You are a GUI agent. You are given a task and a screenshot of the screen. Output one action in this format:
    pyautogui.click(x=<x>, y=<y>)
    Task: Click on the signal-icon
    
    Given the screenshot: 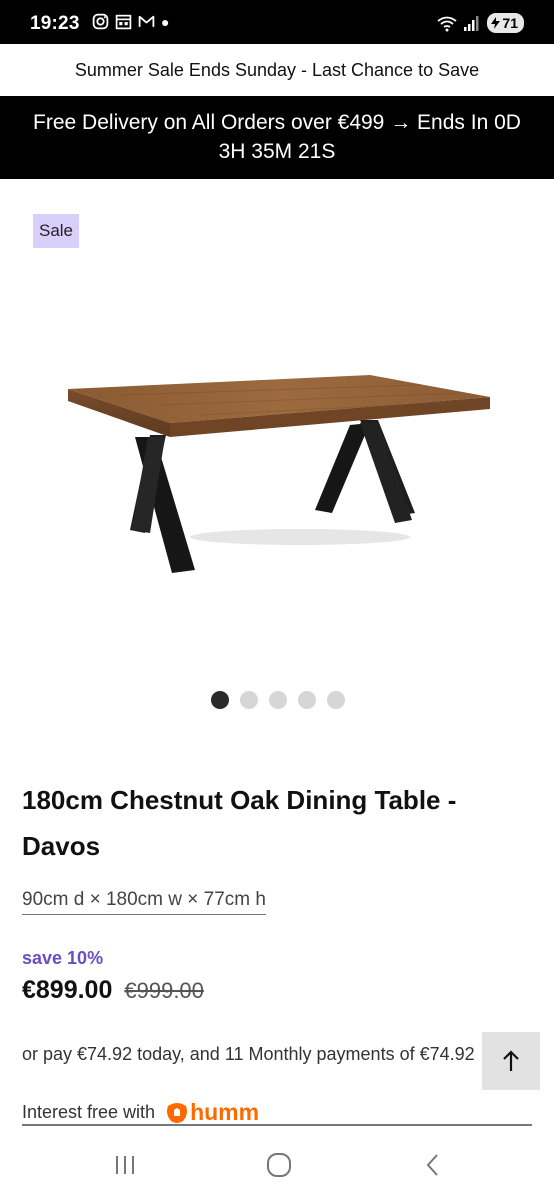 What is the action you would take?
    pyautogui.click(x=471, y=23)
    